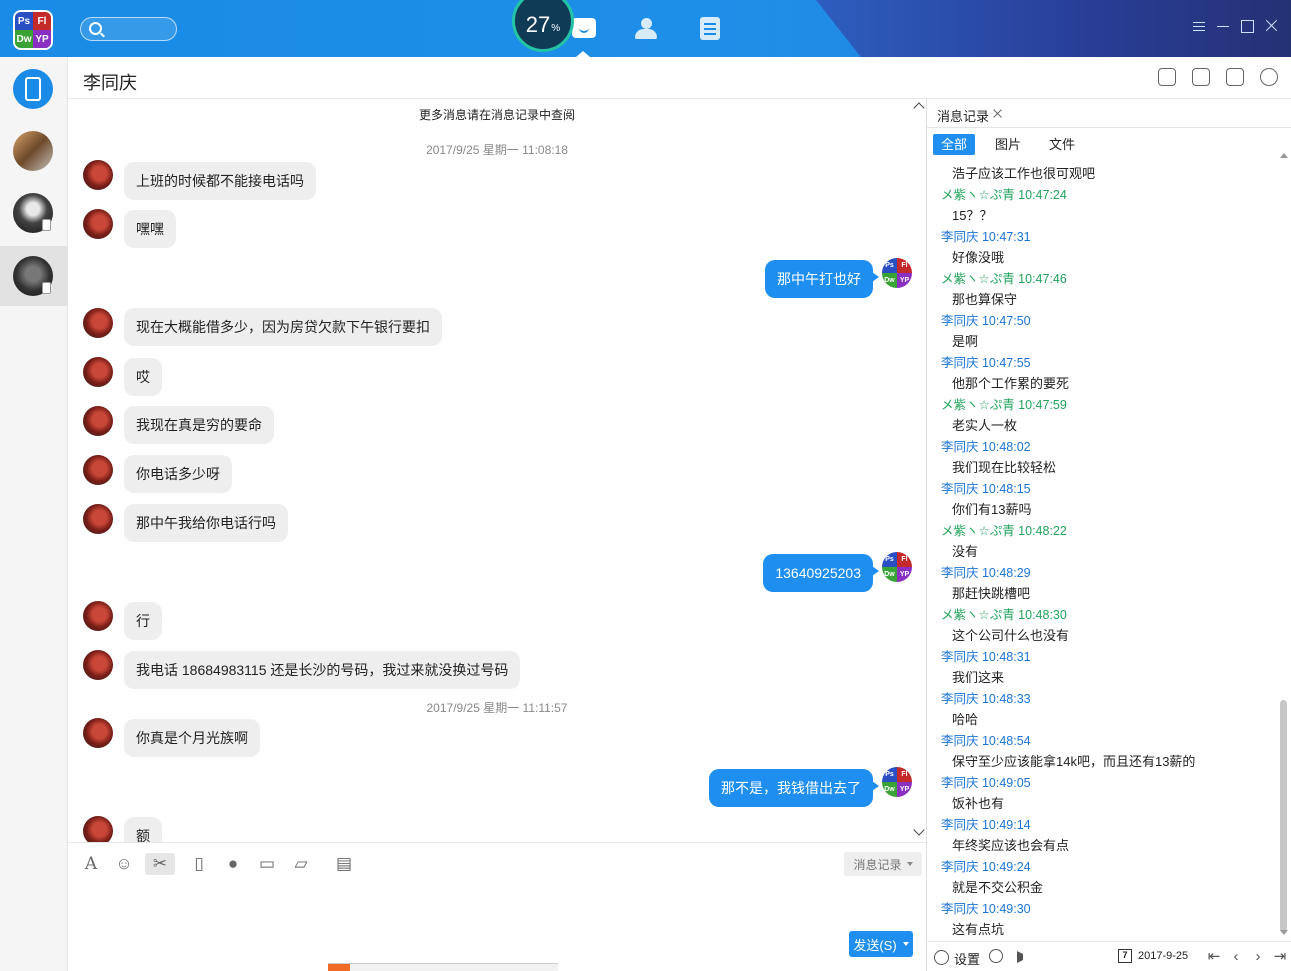  What do you see at coordinates (1023, 957) in the screenshot?
I see `speaker-icon` at bounding box center [1023, 957].